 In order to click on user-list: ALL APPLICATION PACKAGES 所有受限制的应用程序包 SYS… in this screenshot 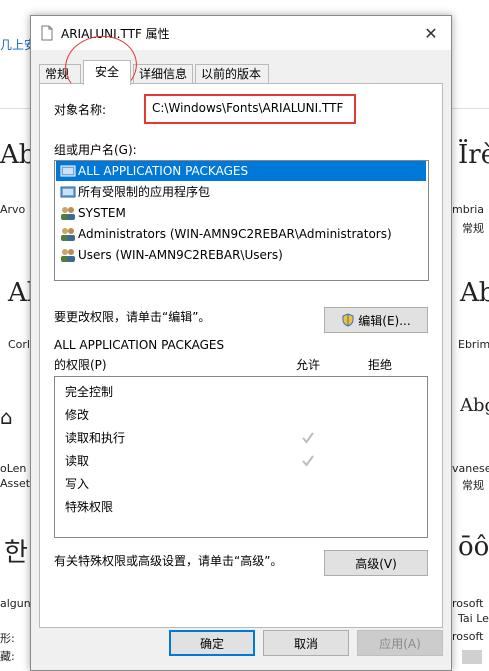, I will do `click(241, 220)`.